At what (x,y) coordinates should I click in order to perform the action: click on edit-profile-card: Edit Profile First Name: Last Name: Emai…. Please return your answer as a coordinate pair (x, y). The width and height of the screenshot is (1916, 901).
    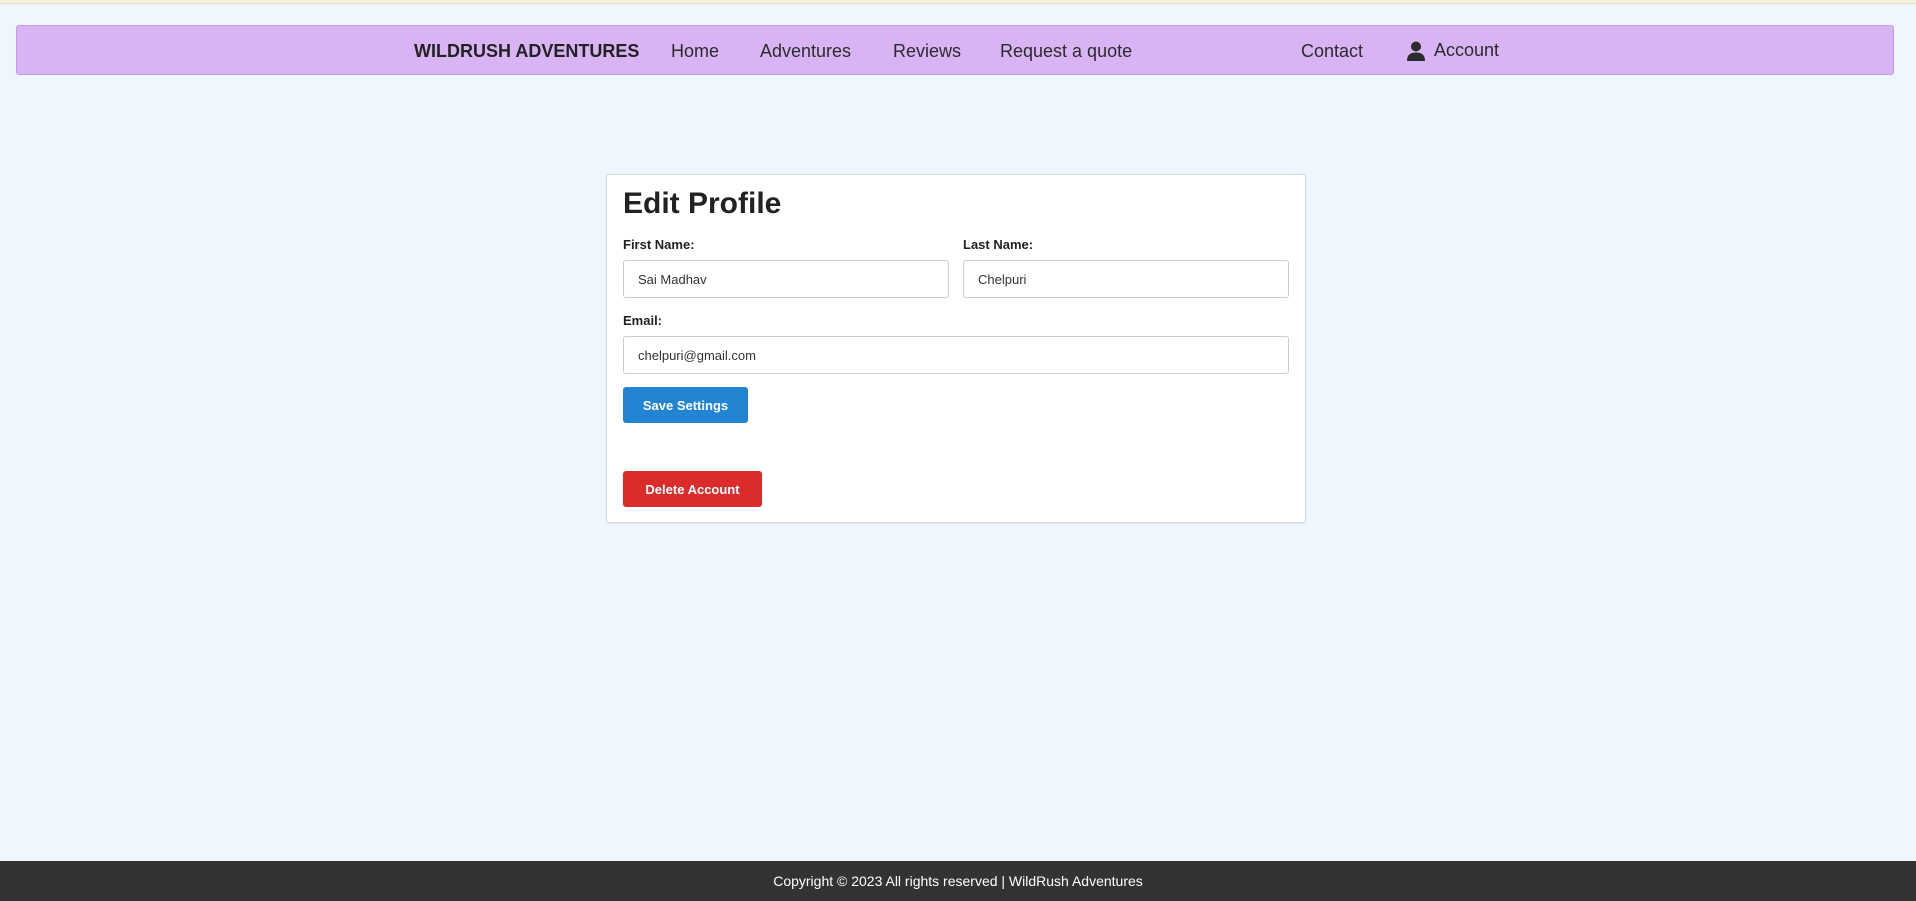
    Looking at the image, I should click on (956, 348).